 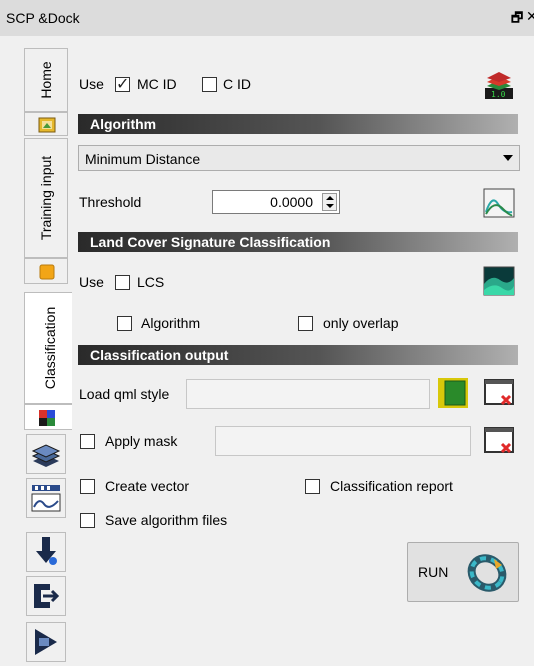 I want to click on lcs-section-header: Land Cover Signature Classification, so click(x=298, y=242).